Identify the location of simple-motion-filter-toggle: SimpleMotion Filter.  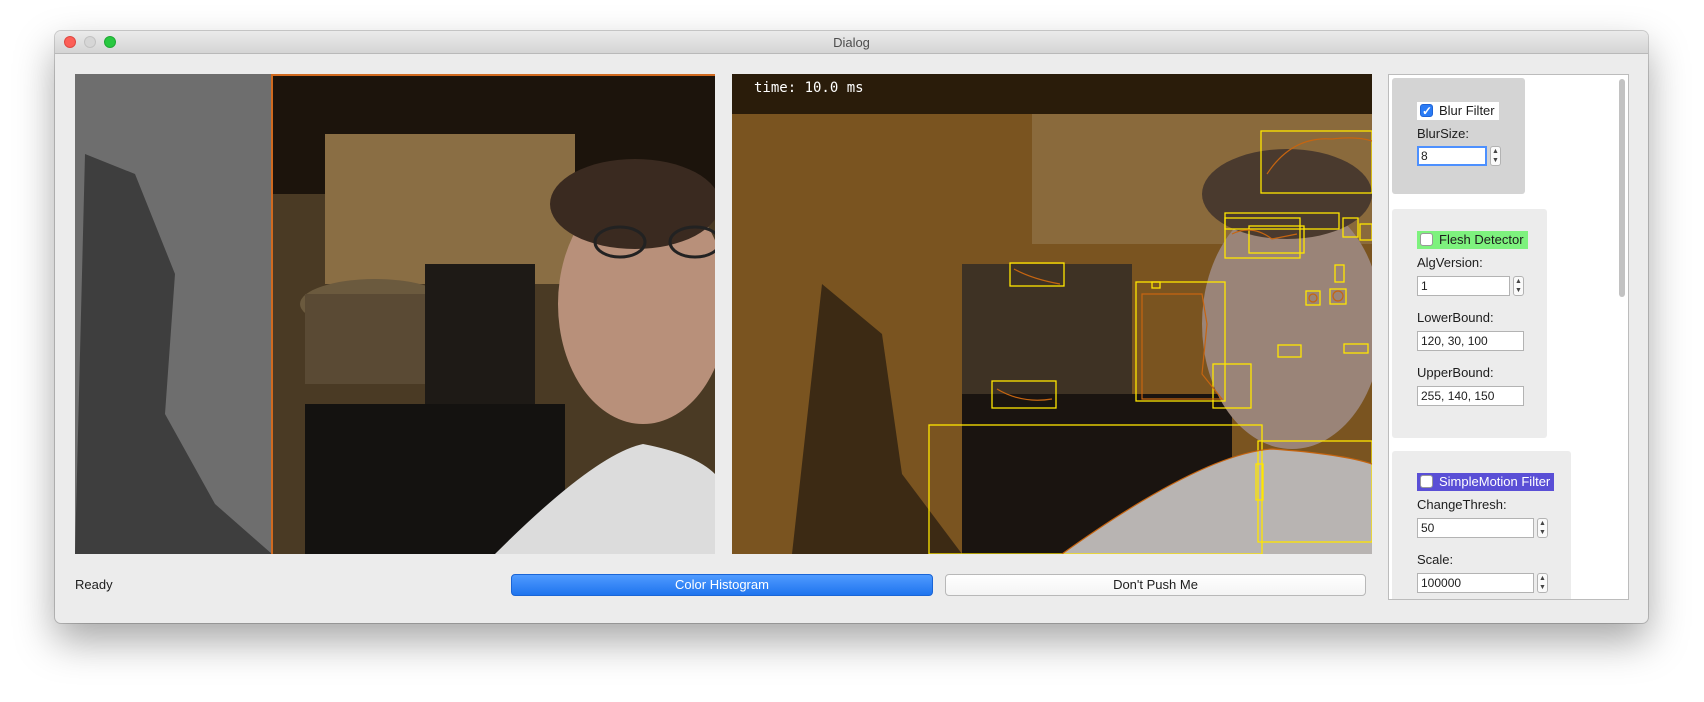
(1486, 482).